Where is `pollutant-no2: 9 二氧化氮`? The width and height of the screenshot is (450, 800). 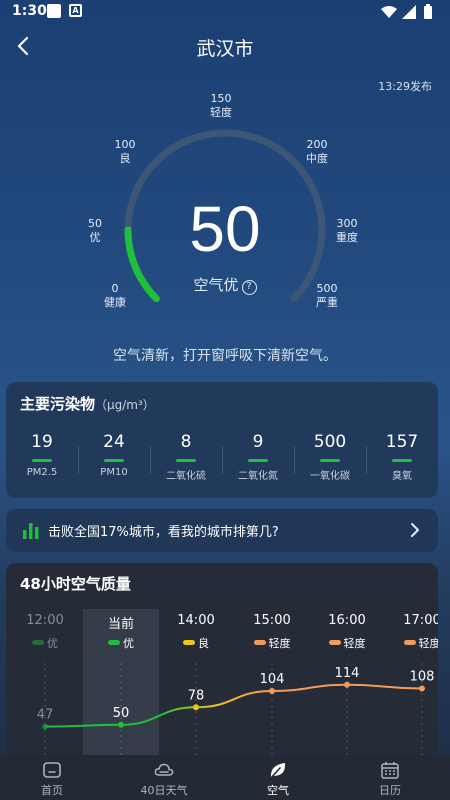
pollutant-no2: 9 二氧化氮 is located at coordinates (258, 457).